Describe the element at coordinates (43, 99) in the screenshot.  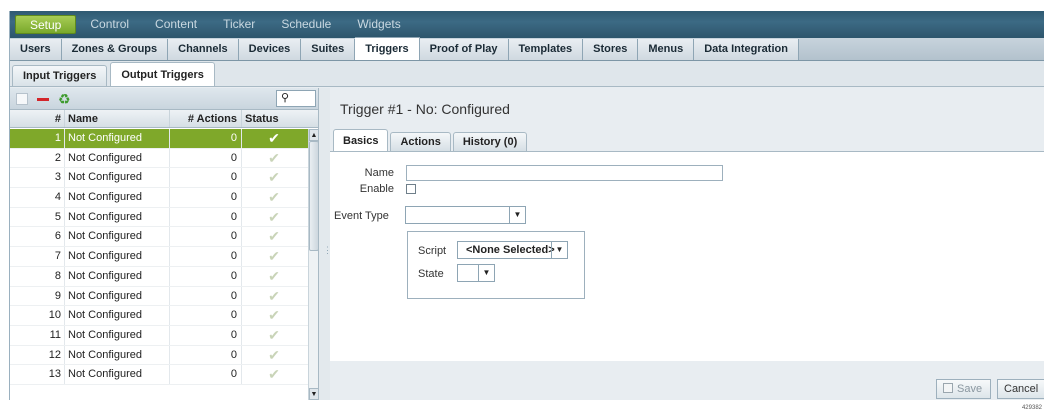
I see `remove-icon` at that location.